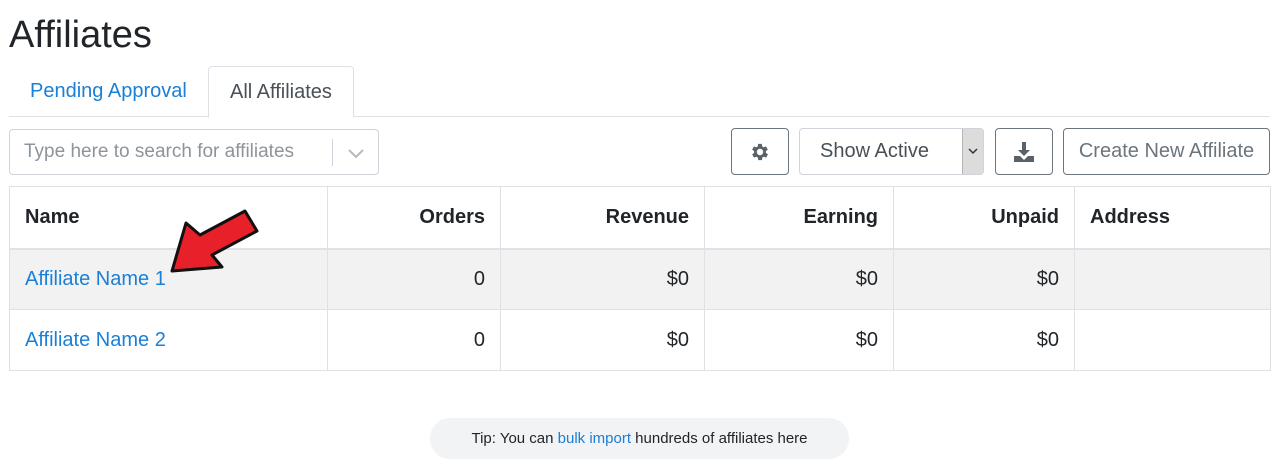 This screenshot has height=467, width=1277. What do you see at coordinates (95, 279) in the screenshot?
I see `affiliate-name-link: Affiliate Name 1` at bounding box center [95, 279].